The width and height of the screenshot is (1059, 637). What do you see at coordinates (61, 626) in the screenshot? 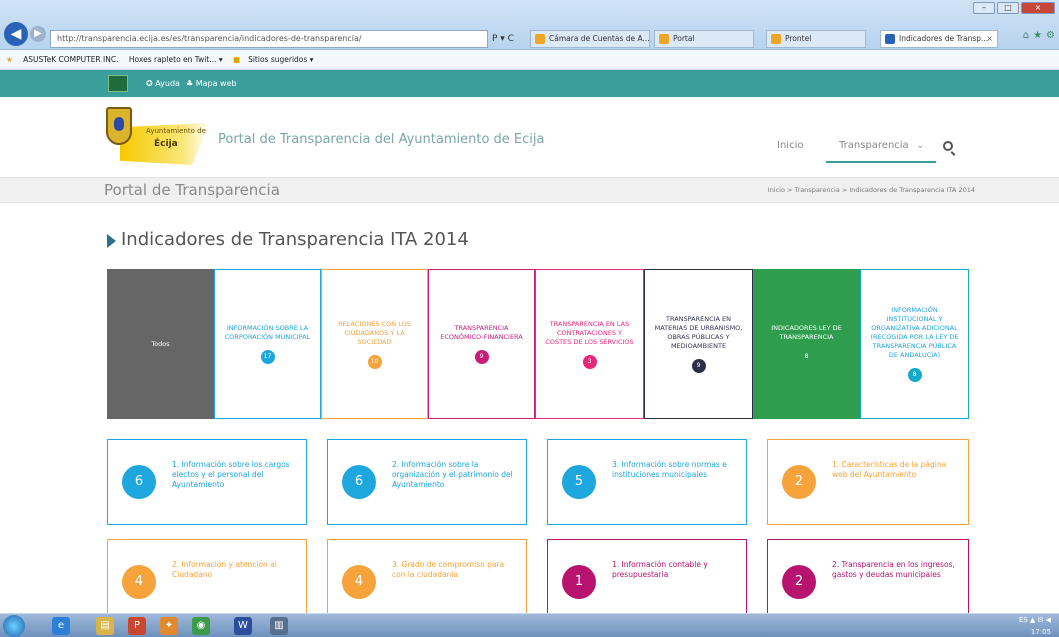
I see `internet-explorer-icon: e` at bounding box center [61, 626].